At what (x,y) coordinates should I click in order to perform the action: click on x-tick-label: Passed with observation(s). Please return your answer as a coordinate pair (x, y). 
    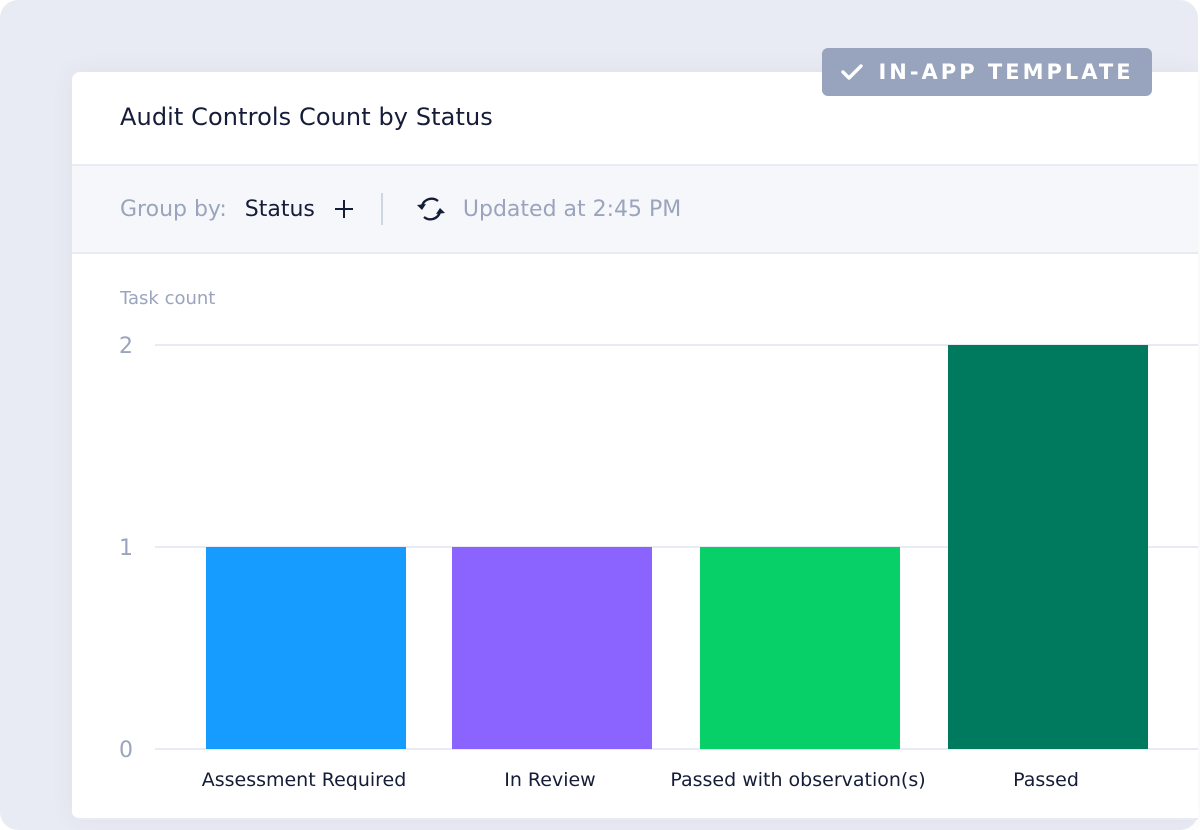
    Looking at the image, I should click on (797, 780).